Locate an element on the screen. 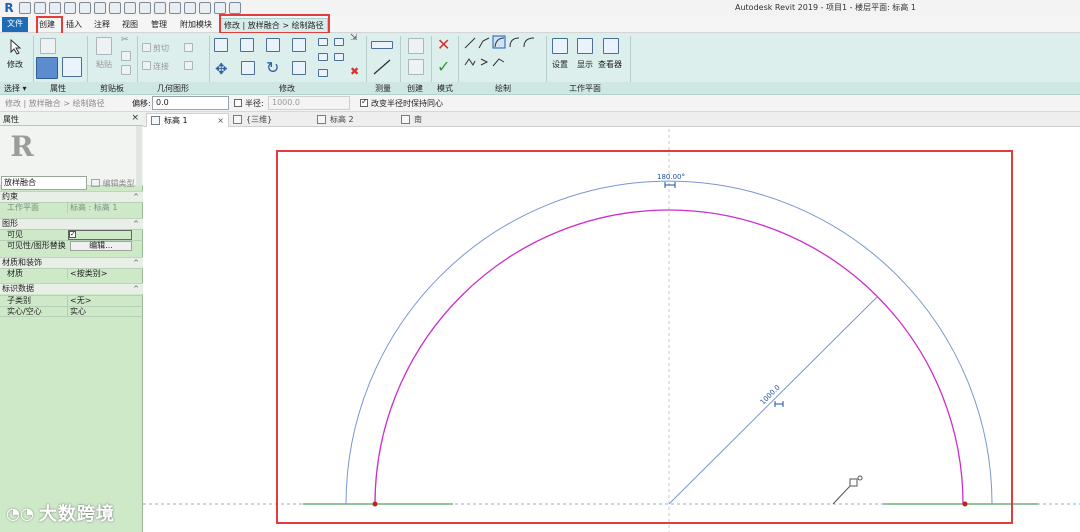  visible-checkbox is located at coordinates (72, 234).